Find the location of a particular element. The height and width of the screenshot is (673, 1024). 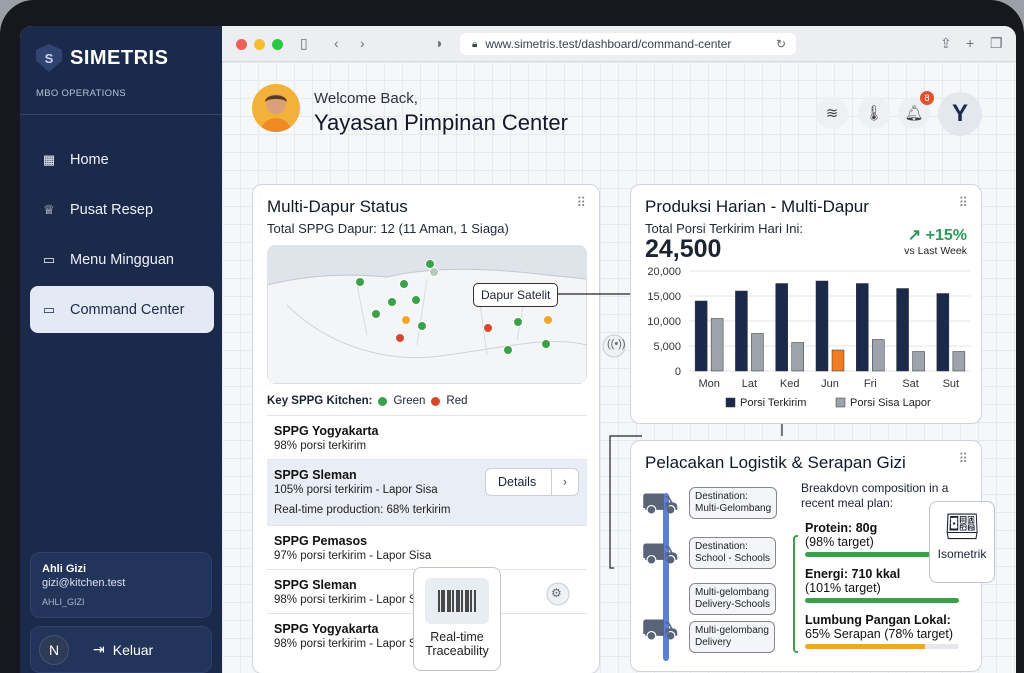

nutrient-sub: 65% Serapan (78% target) is located at coordinates (879, 634).